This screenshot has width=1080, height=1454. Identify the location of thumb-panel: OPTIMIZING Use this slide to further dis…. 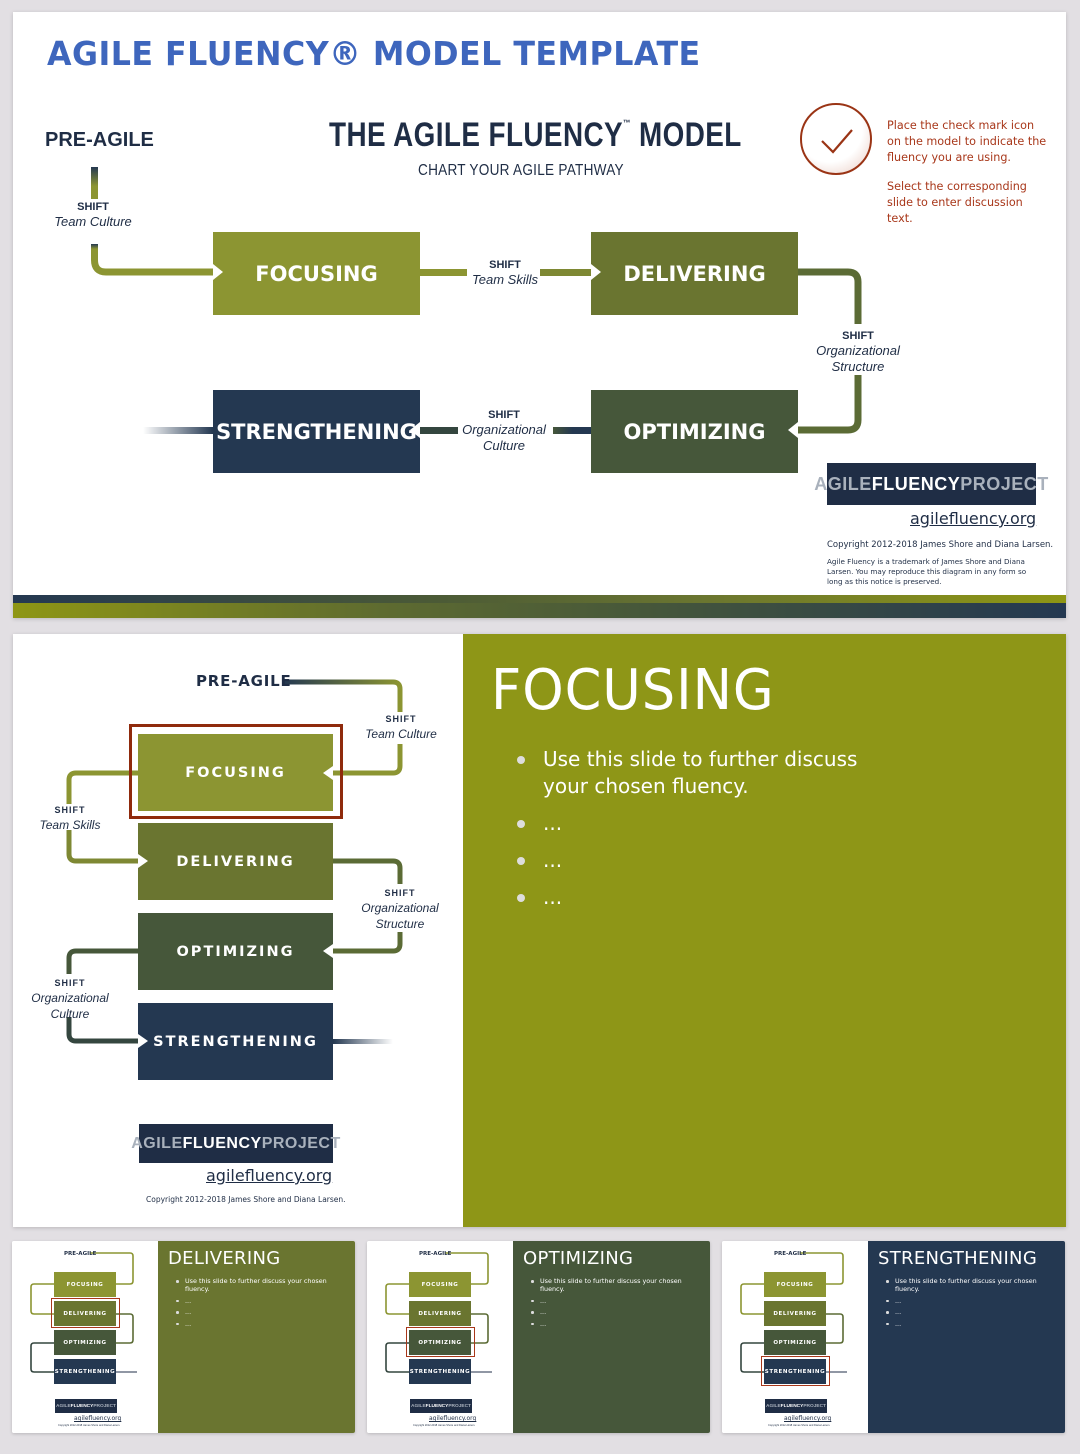
(611, 1337).